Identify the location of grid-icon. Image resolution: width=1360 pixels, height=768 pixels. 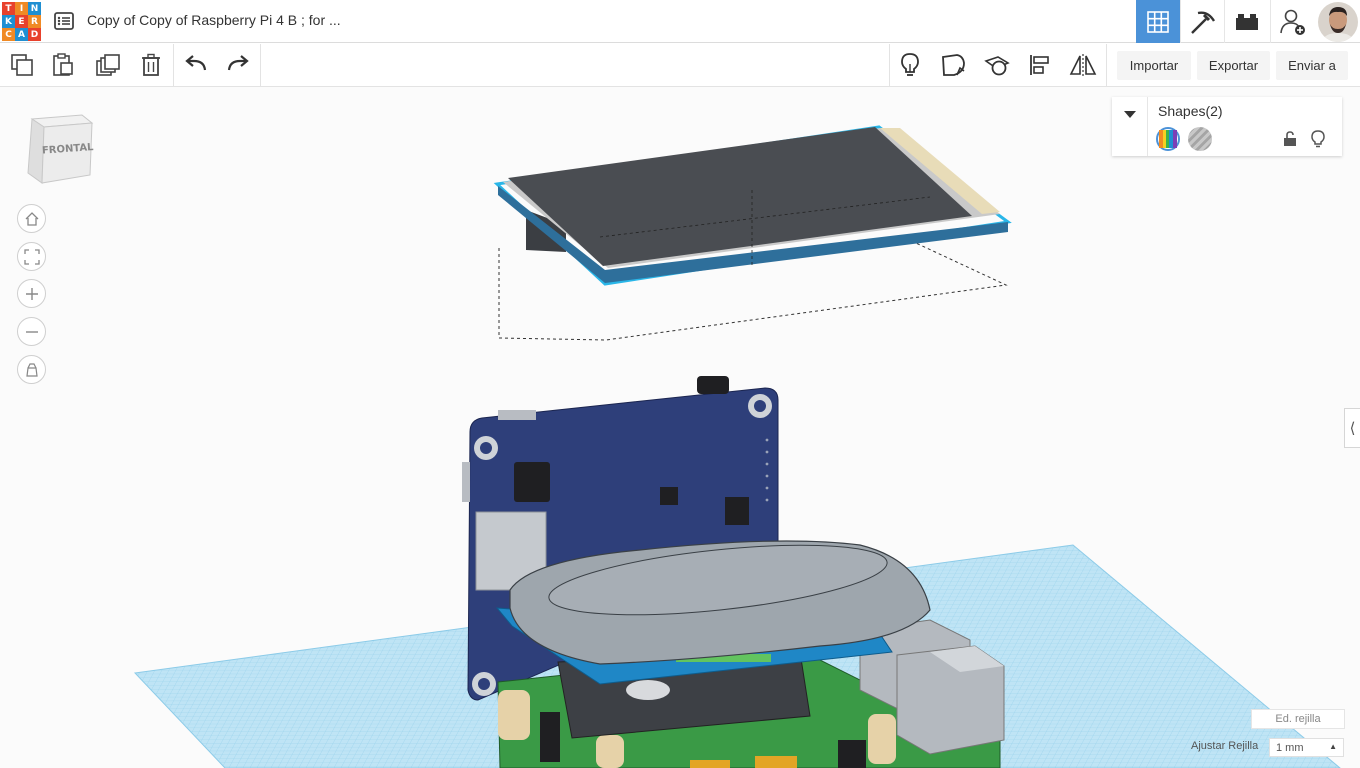
(1158, 21).